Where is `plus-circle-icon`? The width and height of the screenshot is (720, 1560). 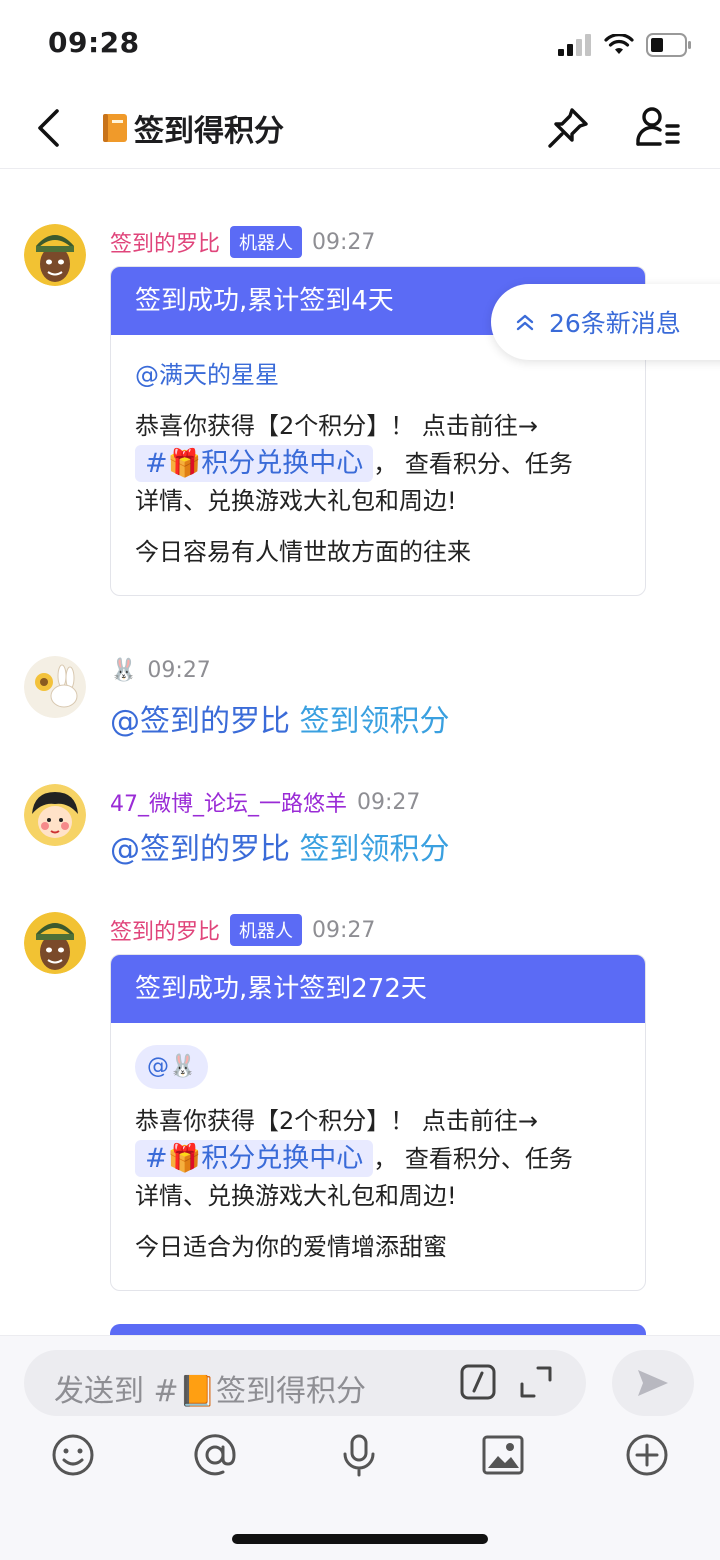
plus-circle-icon is located at coordinates (647, 1455).